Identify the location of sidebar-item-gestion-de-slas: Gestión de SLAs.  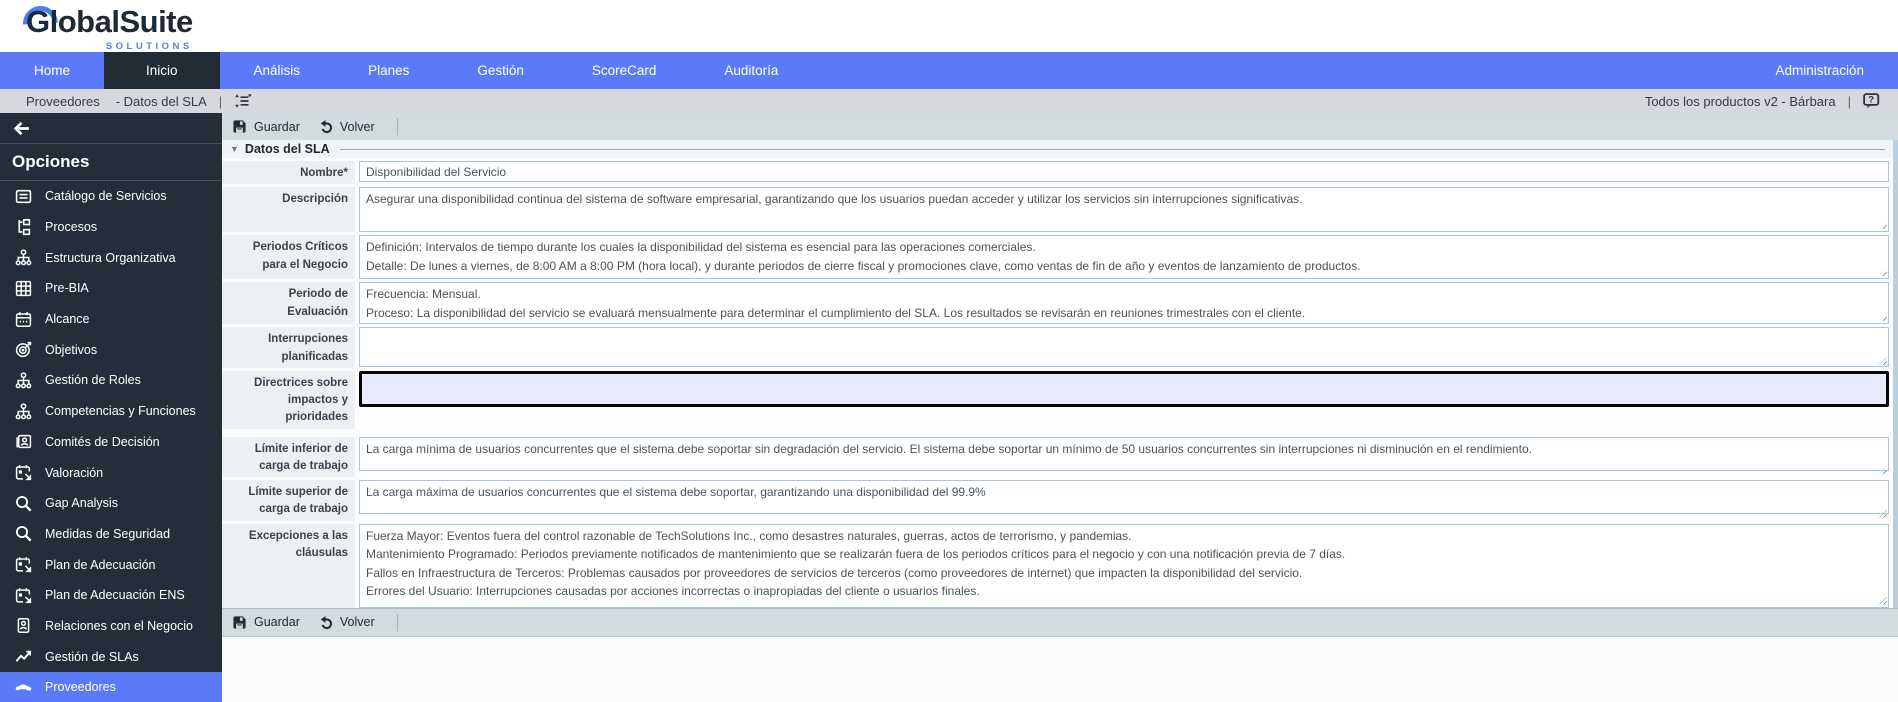
(111, 656).